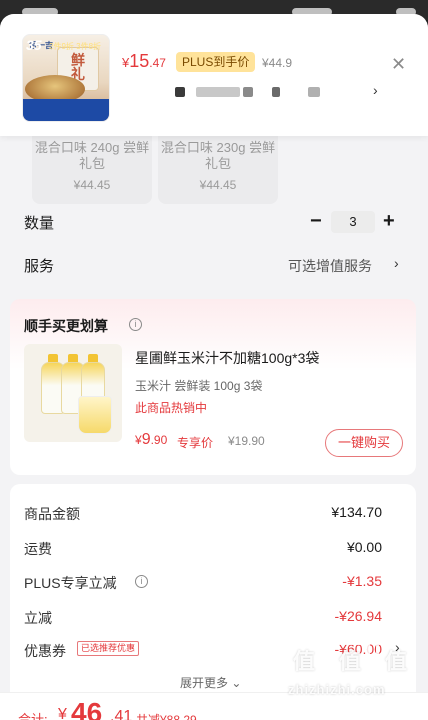 The width and height of the screenshot is (428, 720). I want to click on coupon-tag: 已选推荐优惠, so click(108, 648).